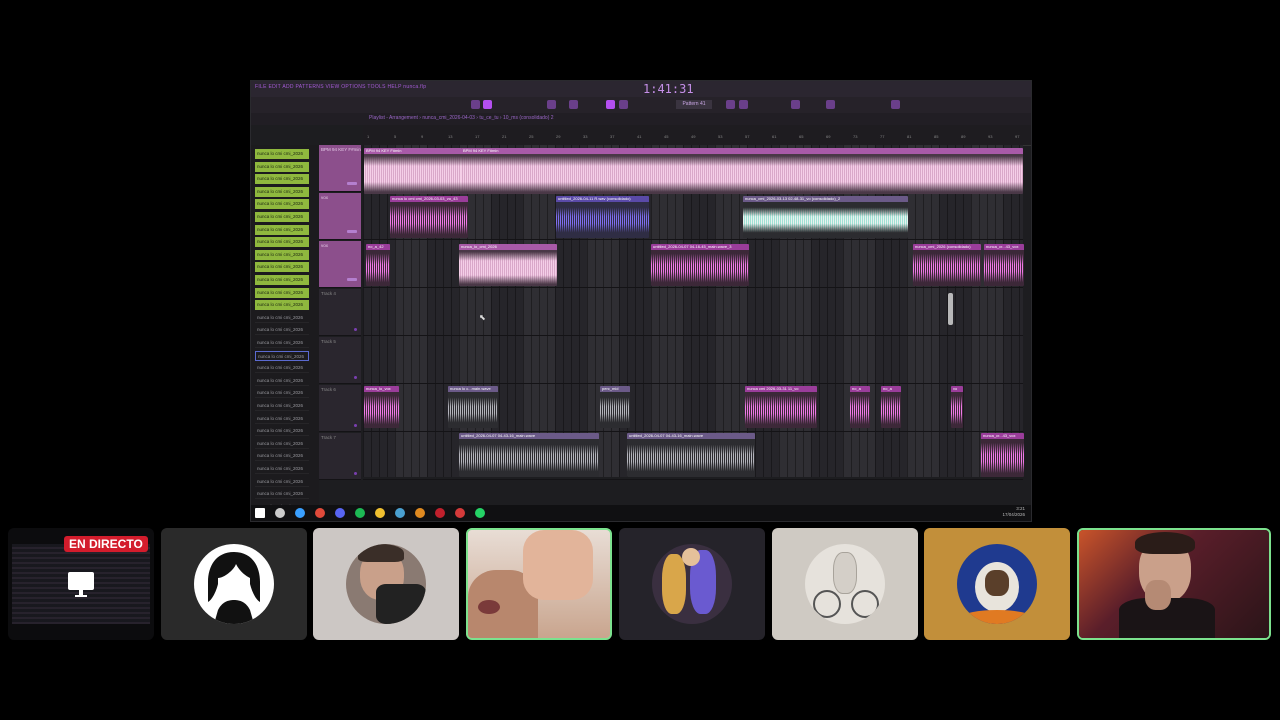 The width and height of the screenshot is (1280, 720). What do you see at coordinates (340, 408) in the screenshot?
I see `track-header: Track 6` at bounding box center [340, 408].